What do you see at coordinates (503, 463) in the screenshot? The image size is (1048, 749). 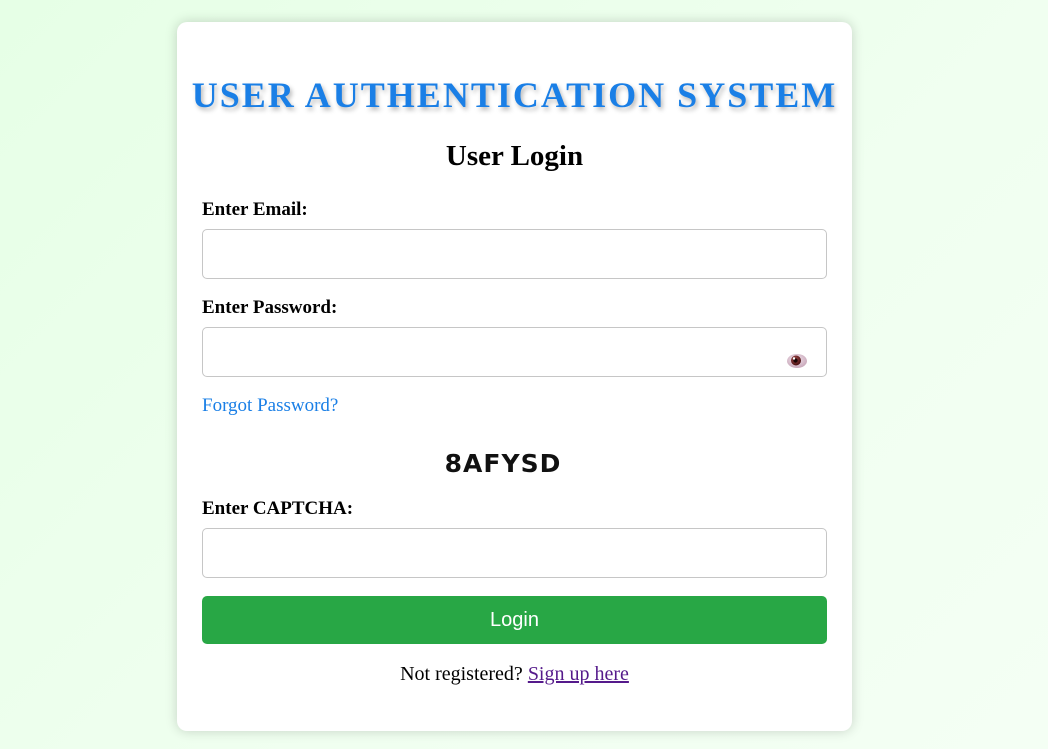 I see `captcha-code: 8AFYSD` at bounding box center [503, 463].